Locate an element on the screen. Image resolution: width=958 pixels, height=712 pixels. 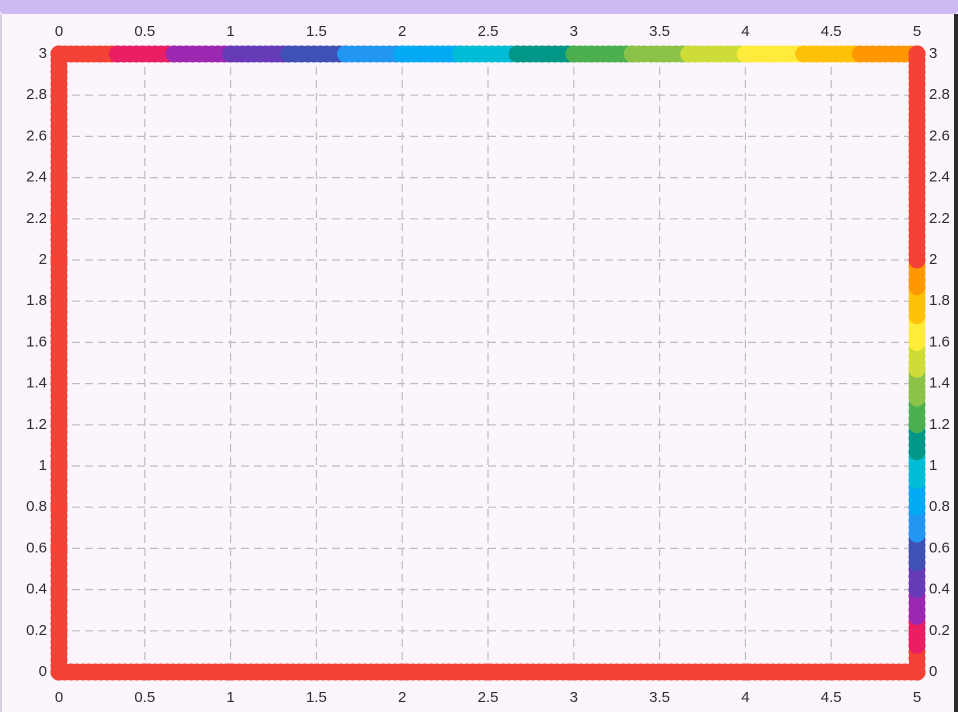
y-tick-left-12: 2.4 is located at coordinates (36, 177).